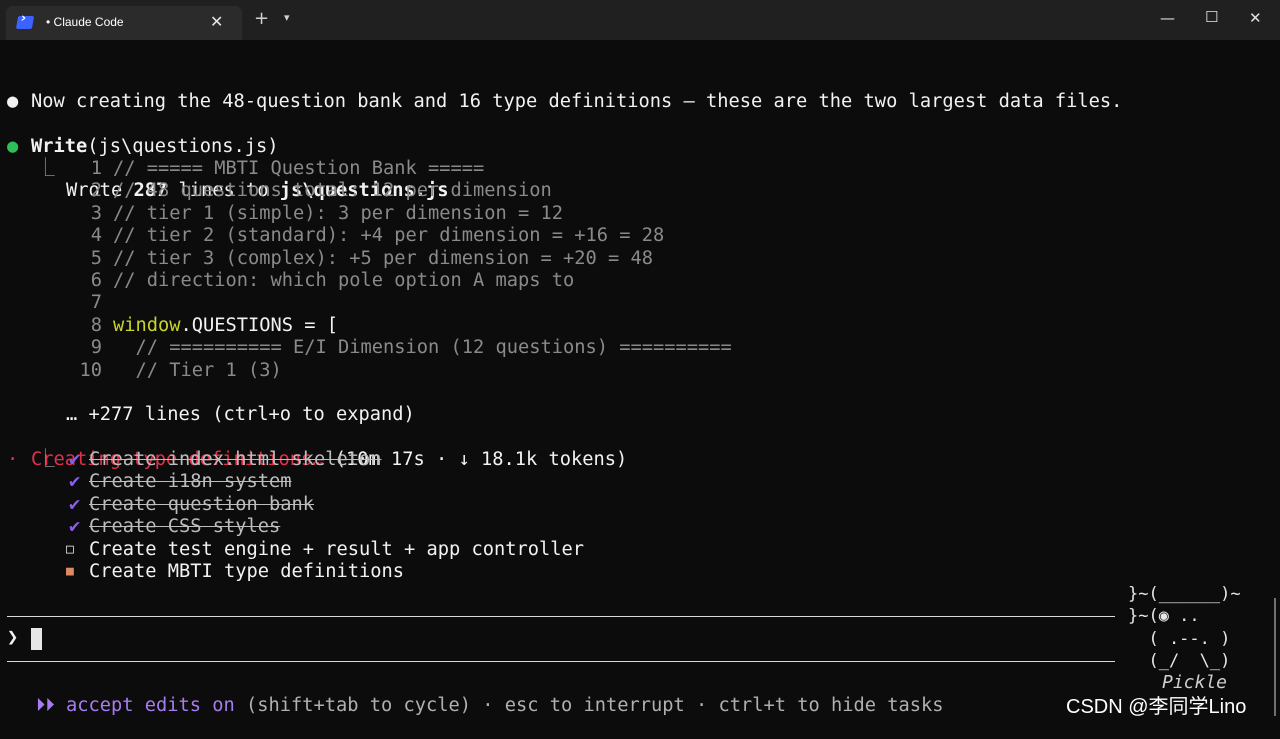 The image size is (1280, 739). What do you see at coordinates (96, 280) in the screenshot?
I see `code-line-number: 6` at bounding box center [96, 280].